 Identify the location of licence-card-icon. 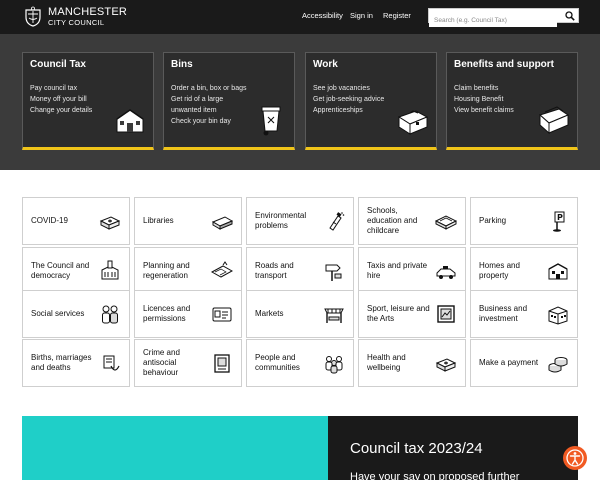
(222, 314).